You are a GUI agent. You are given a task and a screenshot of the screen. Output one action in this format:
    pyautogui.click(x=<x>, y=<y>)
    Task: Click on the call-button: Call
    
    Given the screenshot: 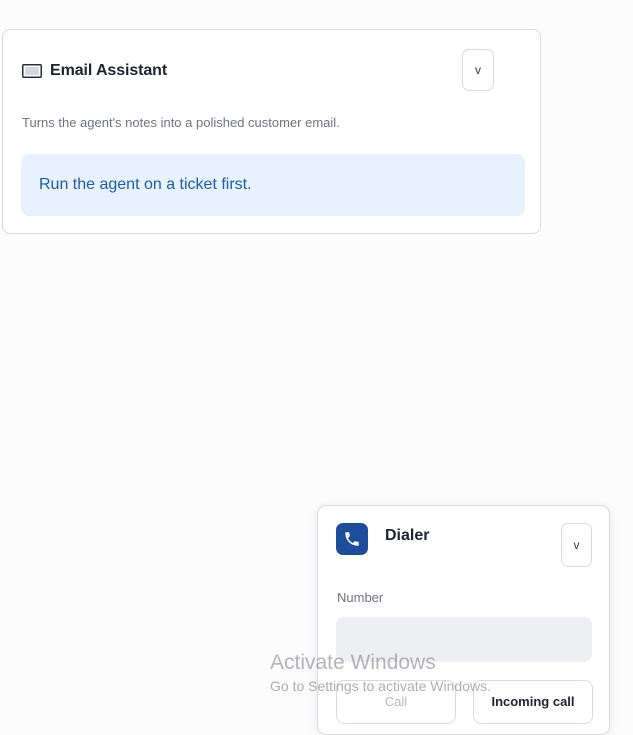 What is the action you would take?
    pyautogui.click(x=396, y=702)
    